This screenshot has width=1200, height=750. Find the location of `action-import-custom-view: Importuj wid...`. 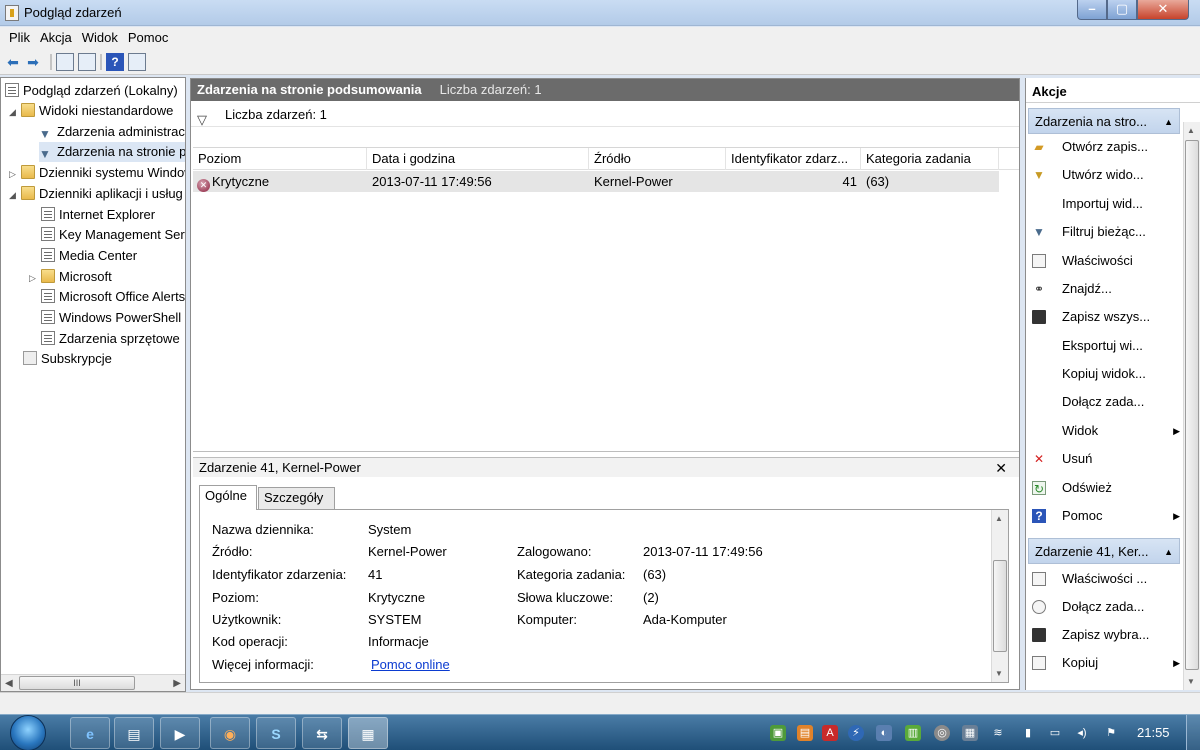

action-import-custom-view: Importuj wid... is located at coordinates (1106, 204).